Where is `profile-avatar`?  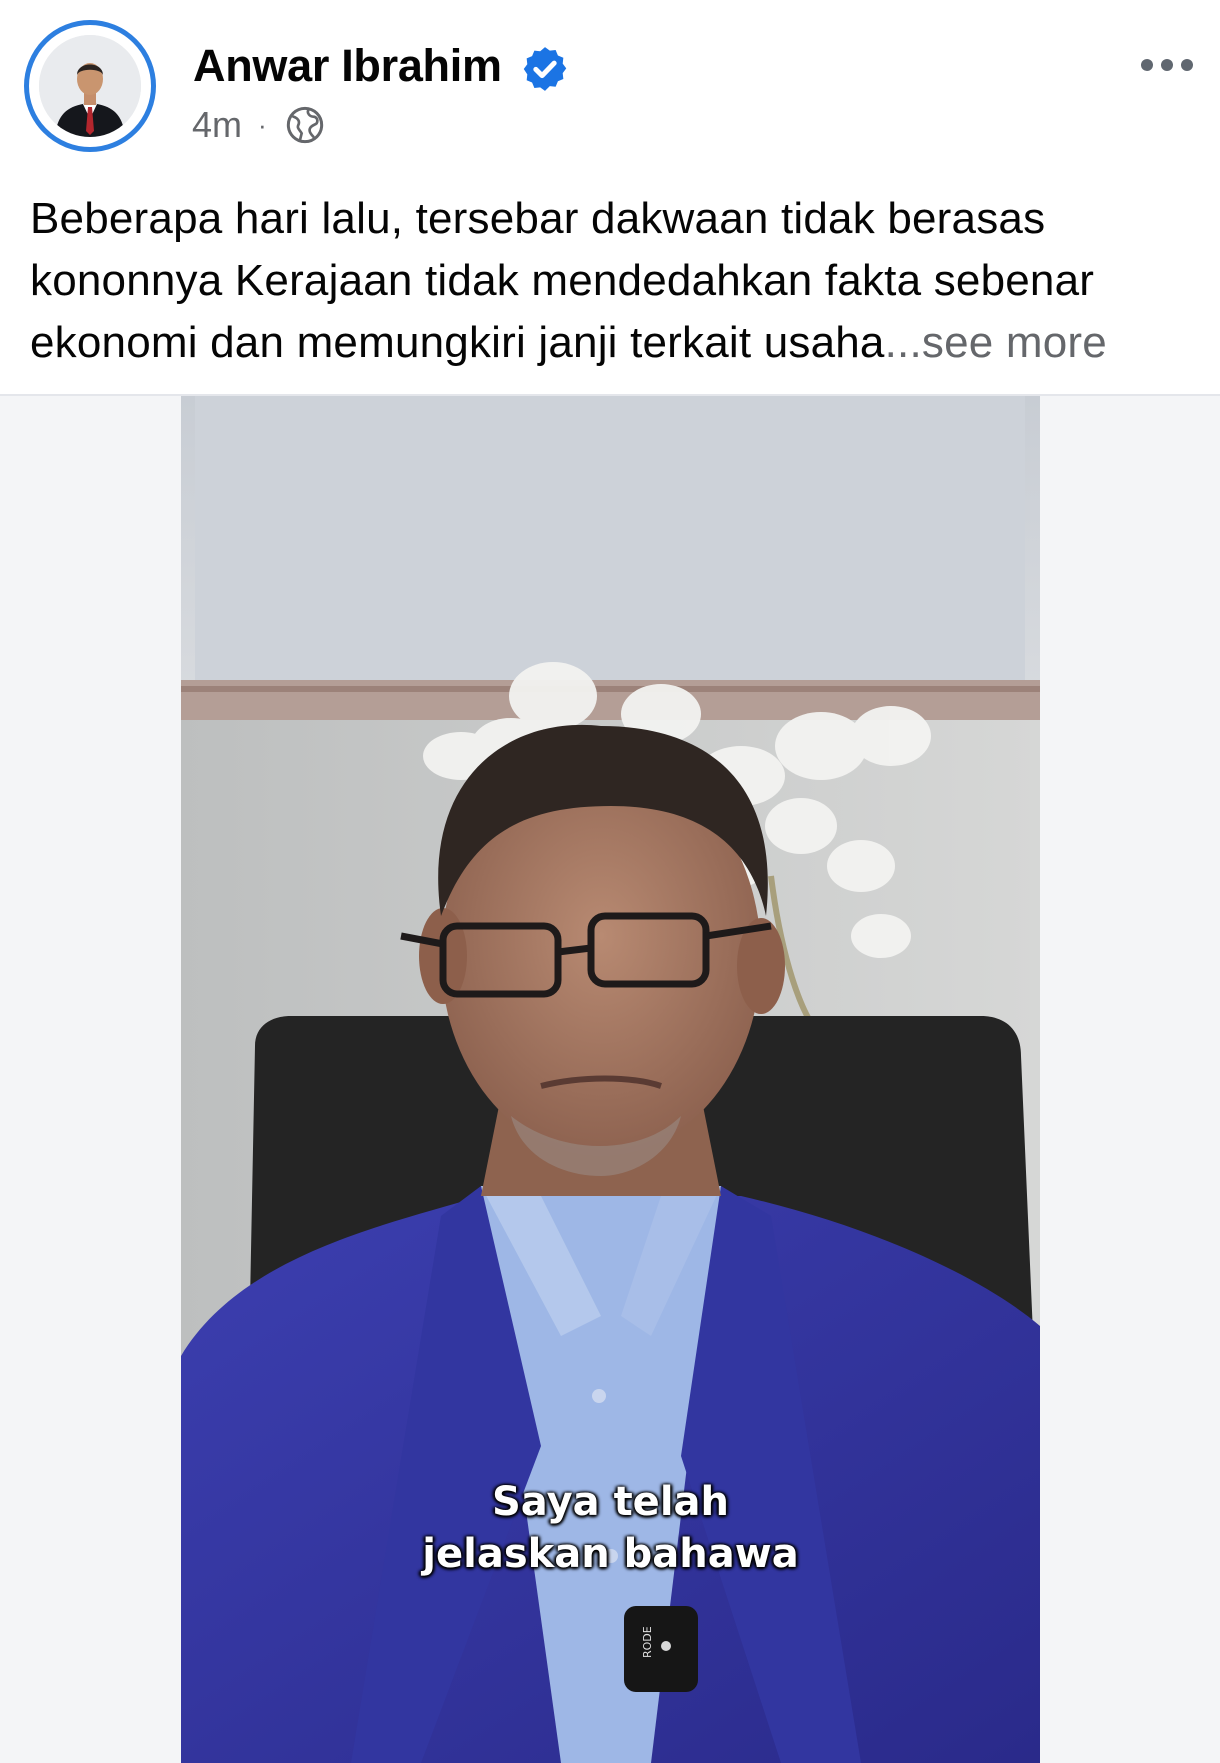
profile-avatar is located at coordinates (90, 86).